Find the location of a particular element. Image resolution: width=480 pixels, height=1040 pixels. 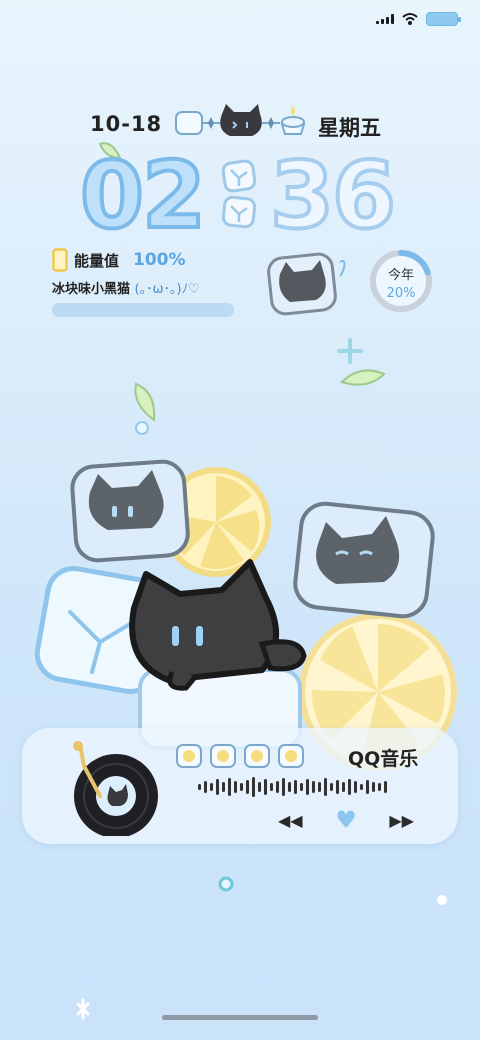

next-track-button: ▶▶ is located at coordinates (401, 820).